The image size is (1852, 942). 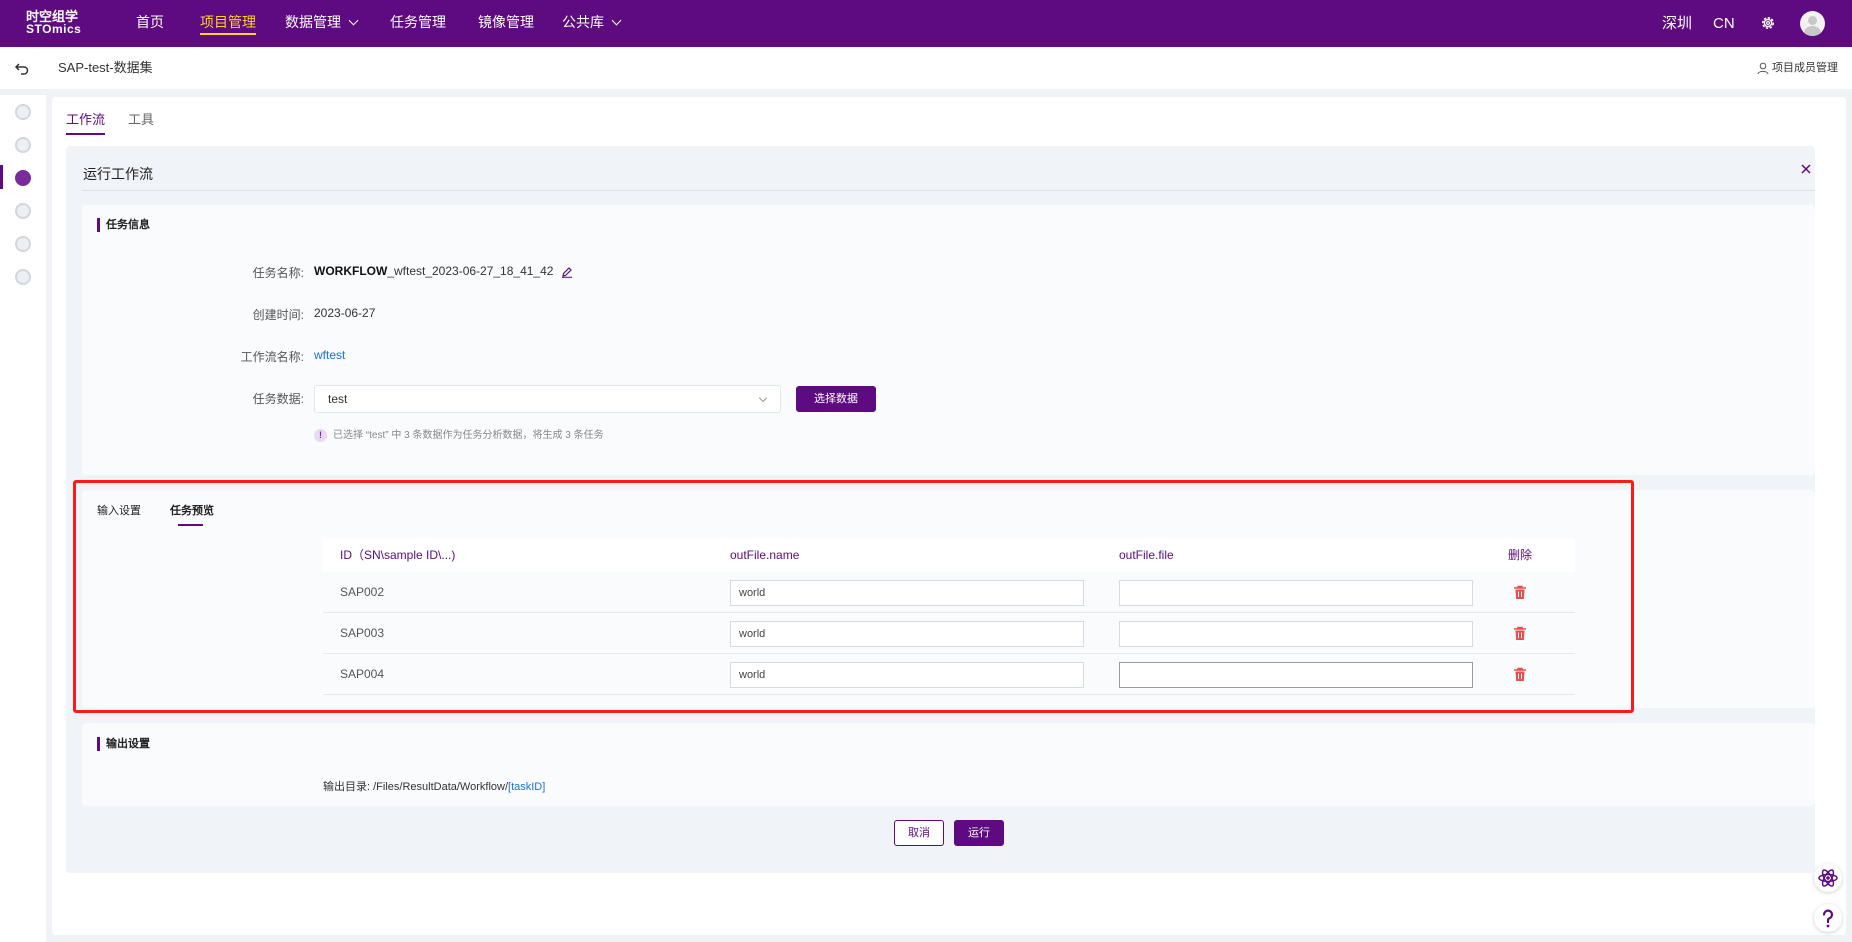 I want to click on atom-icon, so click(x=1828, y=878).